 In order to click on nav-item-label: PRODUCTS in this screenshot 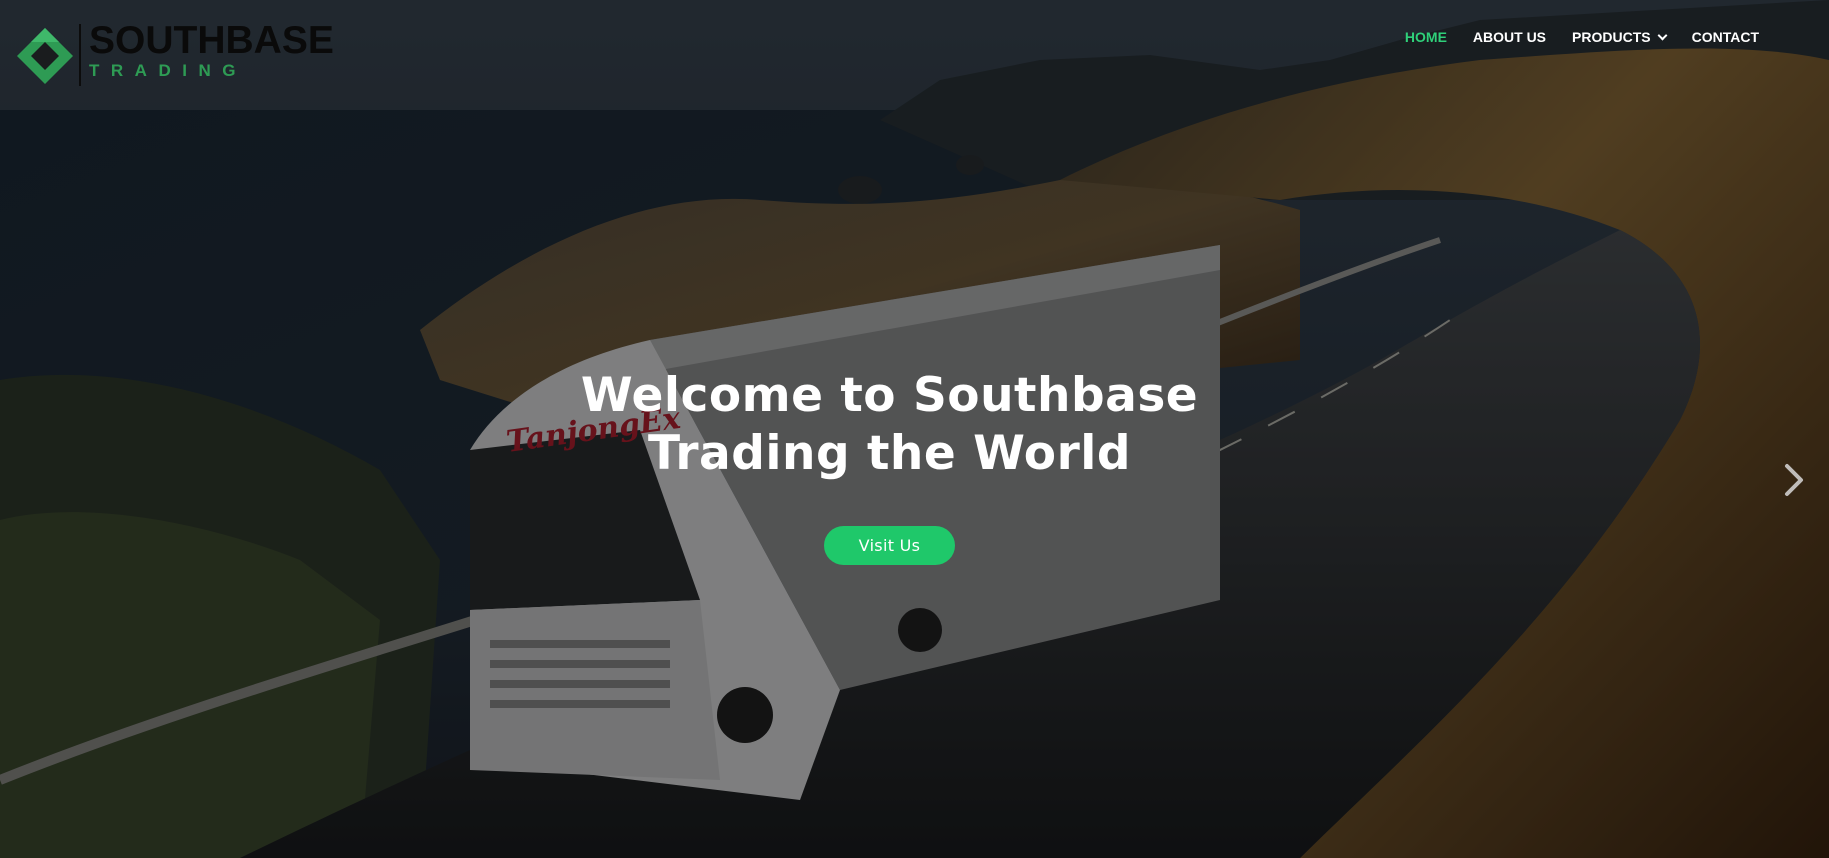, I will do `click(1611, 37)`.